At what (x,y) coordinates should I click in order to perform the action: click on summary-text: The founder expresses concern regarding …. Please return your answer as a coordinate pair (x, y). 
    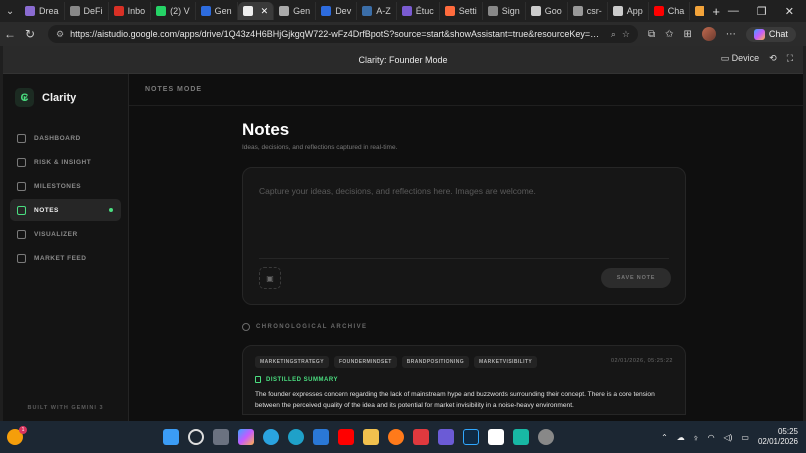
    Looking at the image, I should click on (455, 400).